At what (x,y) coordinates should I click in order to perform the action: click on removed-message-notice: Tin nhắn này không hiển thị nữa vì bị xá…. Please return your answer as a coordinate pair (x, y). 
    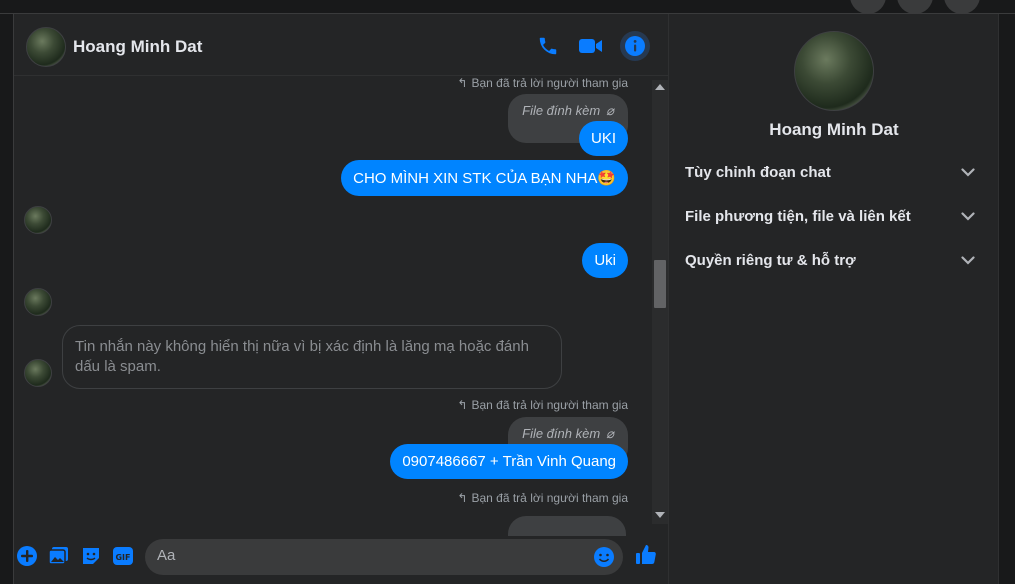
    Looking at the image, I should click on (312, 357).